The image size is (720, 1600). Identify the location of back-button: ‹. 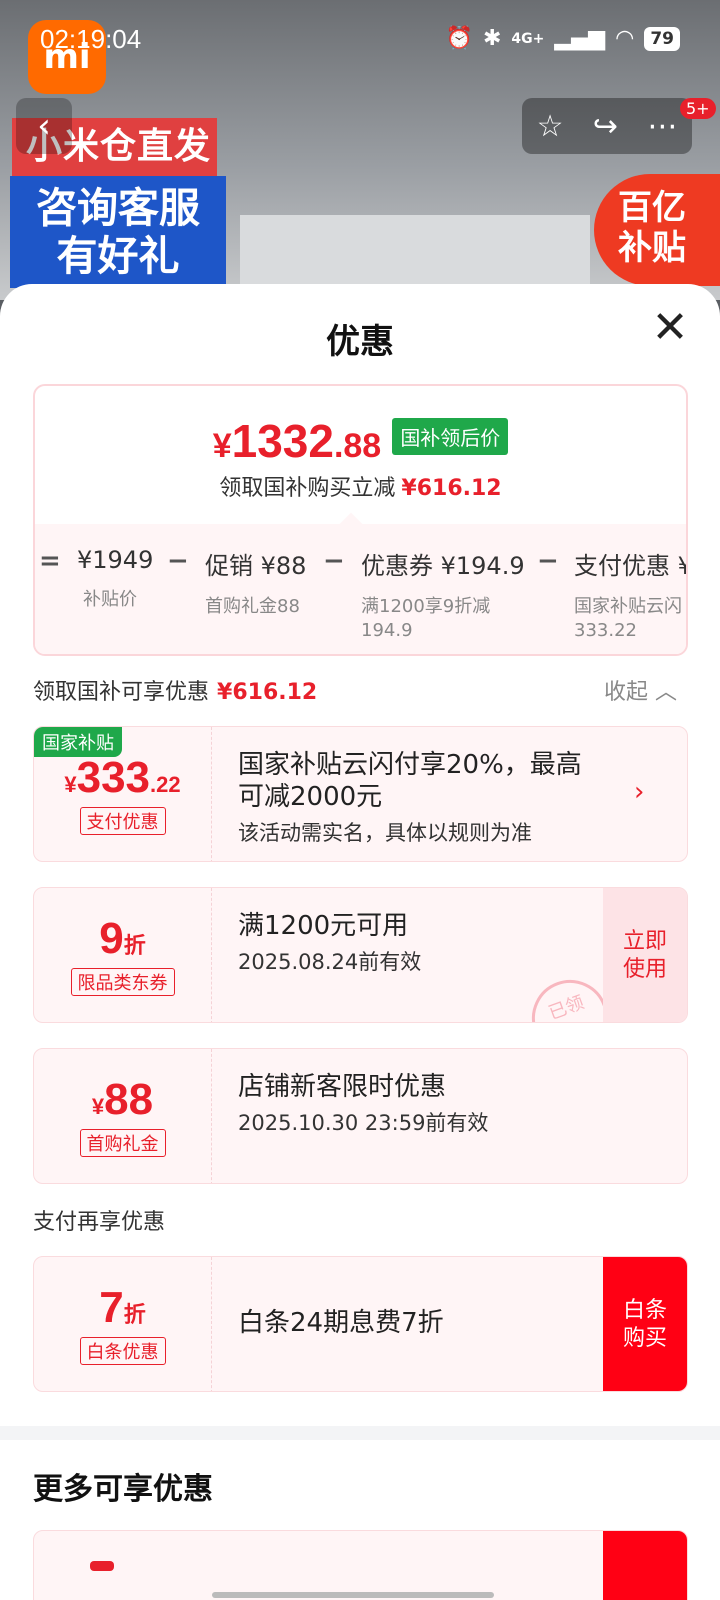
(44, 126).